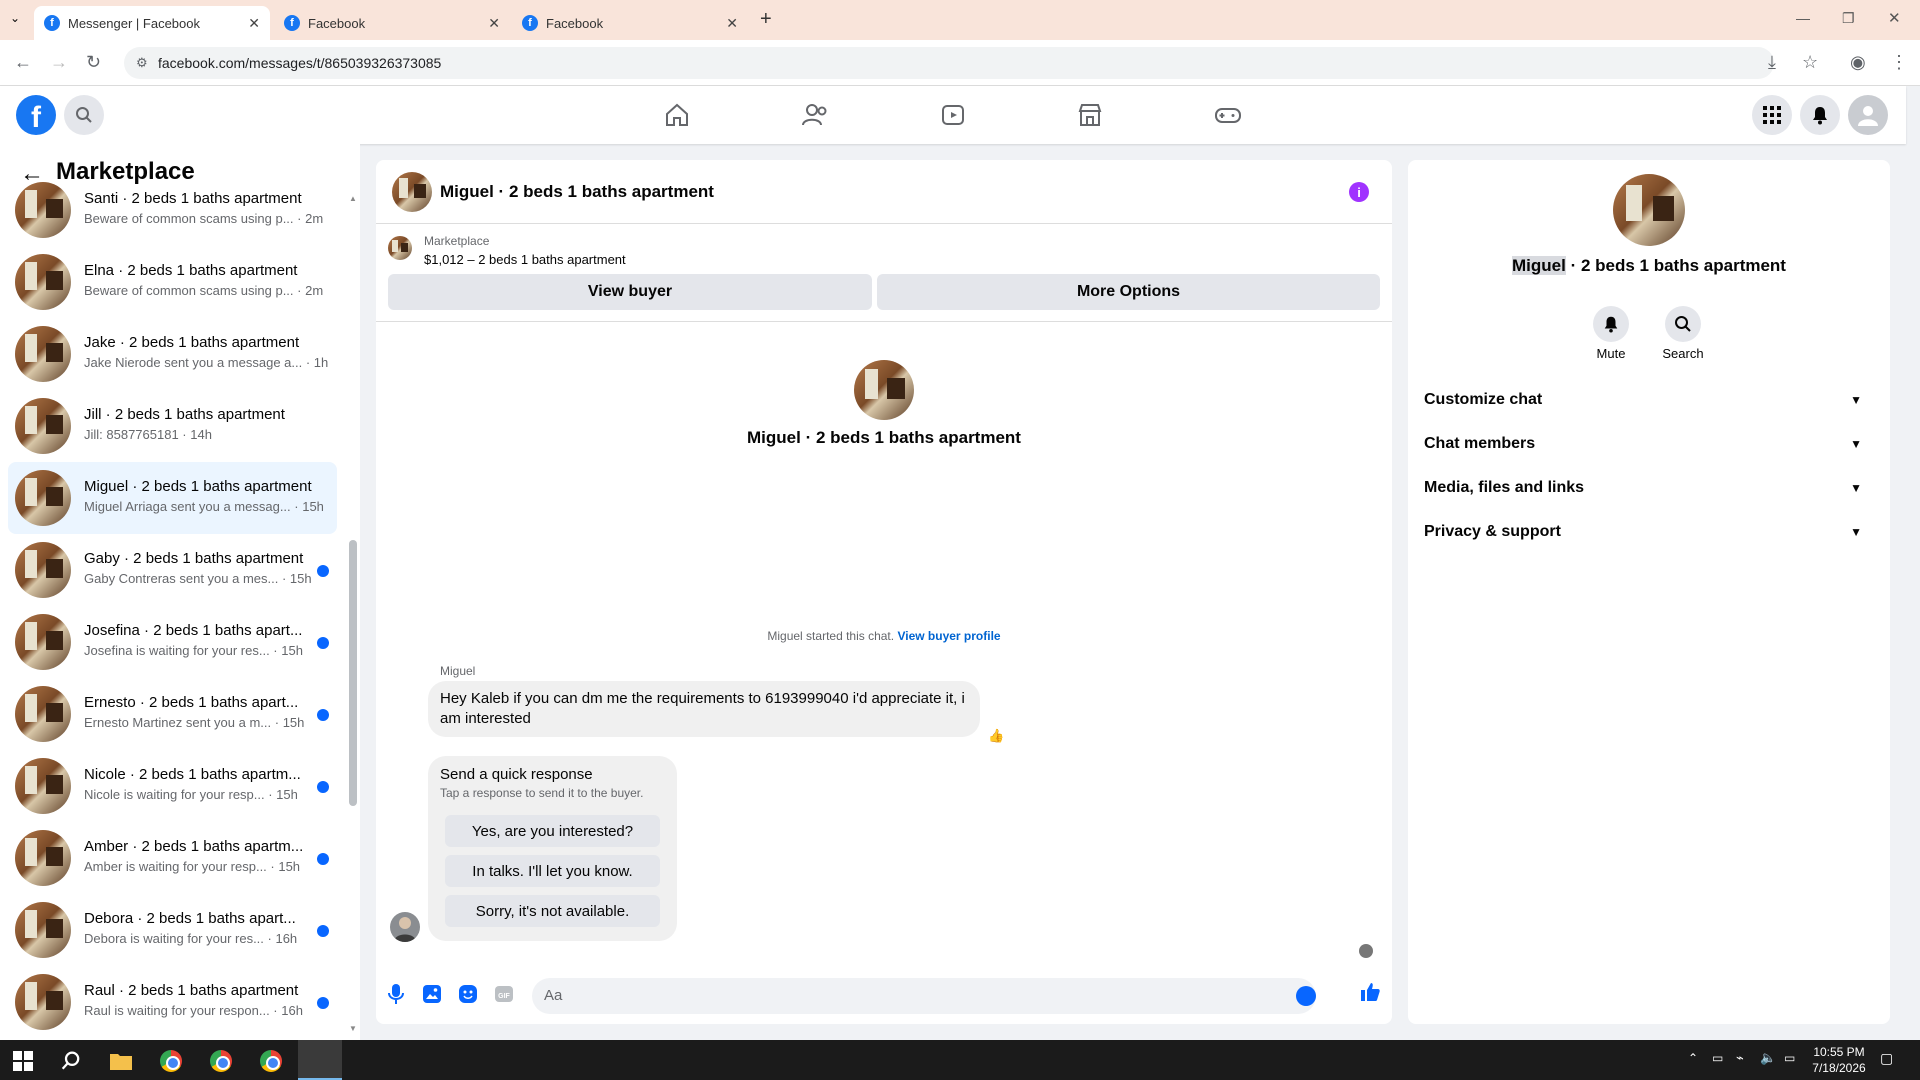 This screenshot has height=1080, width=1920. Describe the element at coordinates (1370, 992) in the screenshot. I see `like-thumb-icon` at that location.